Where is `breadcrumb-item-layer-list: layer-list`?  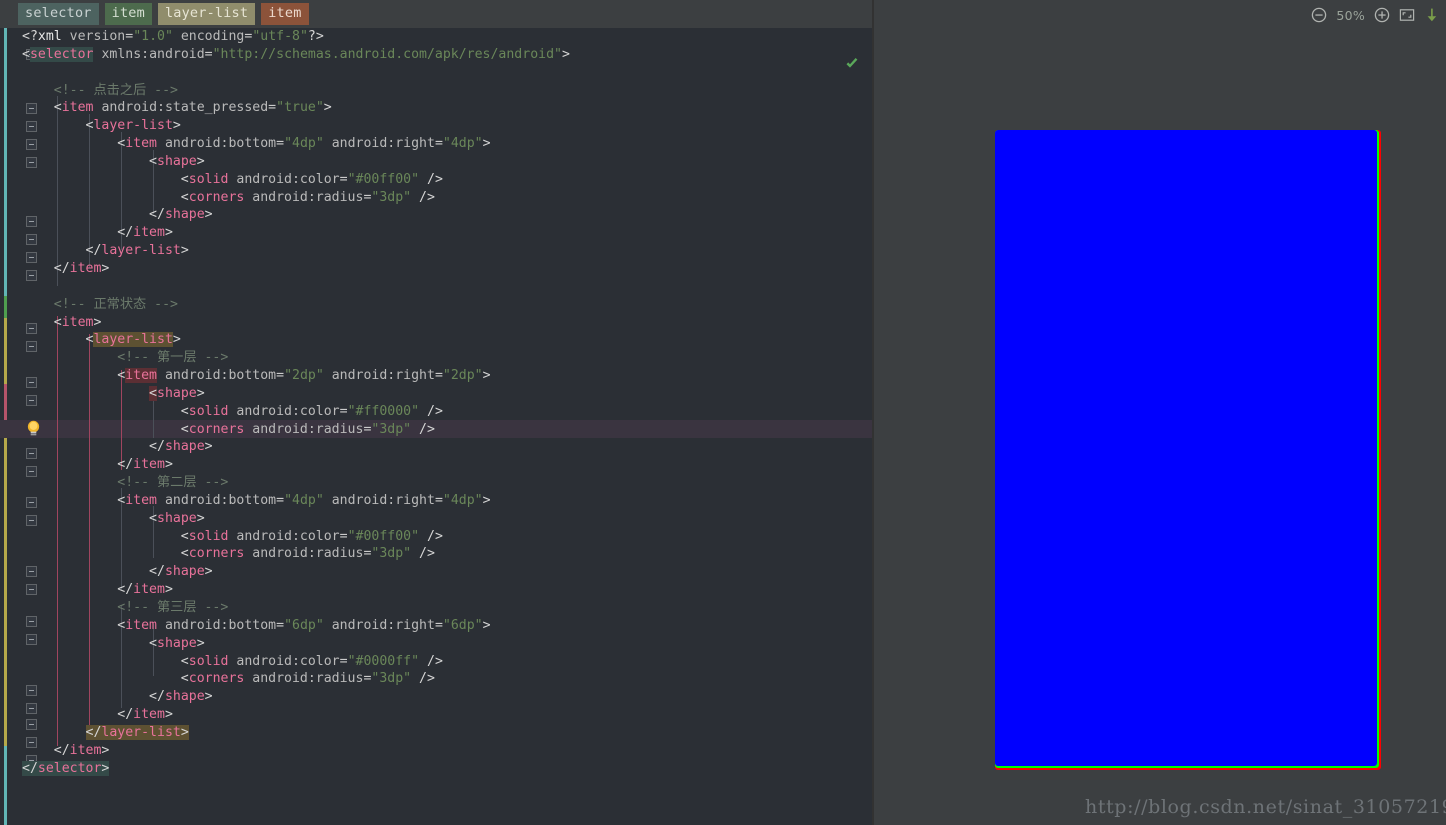 breadcrumb-item-layer-list: layer-list is located at coordinates (206, 14).